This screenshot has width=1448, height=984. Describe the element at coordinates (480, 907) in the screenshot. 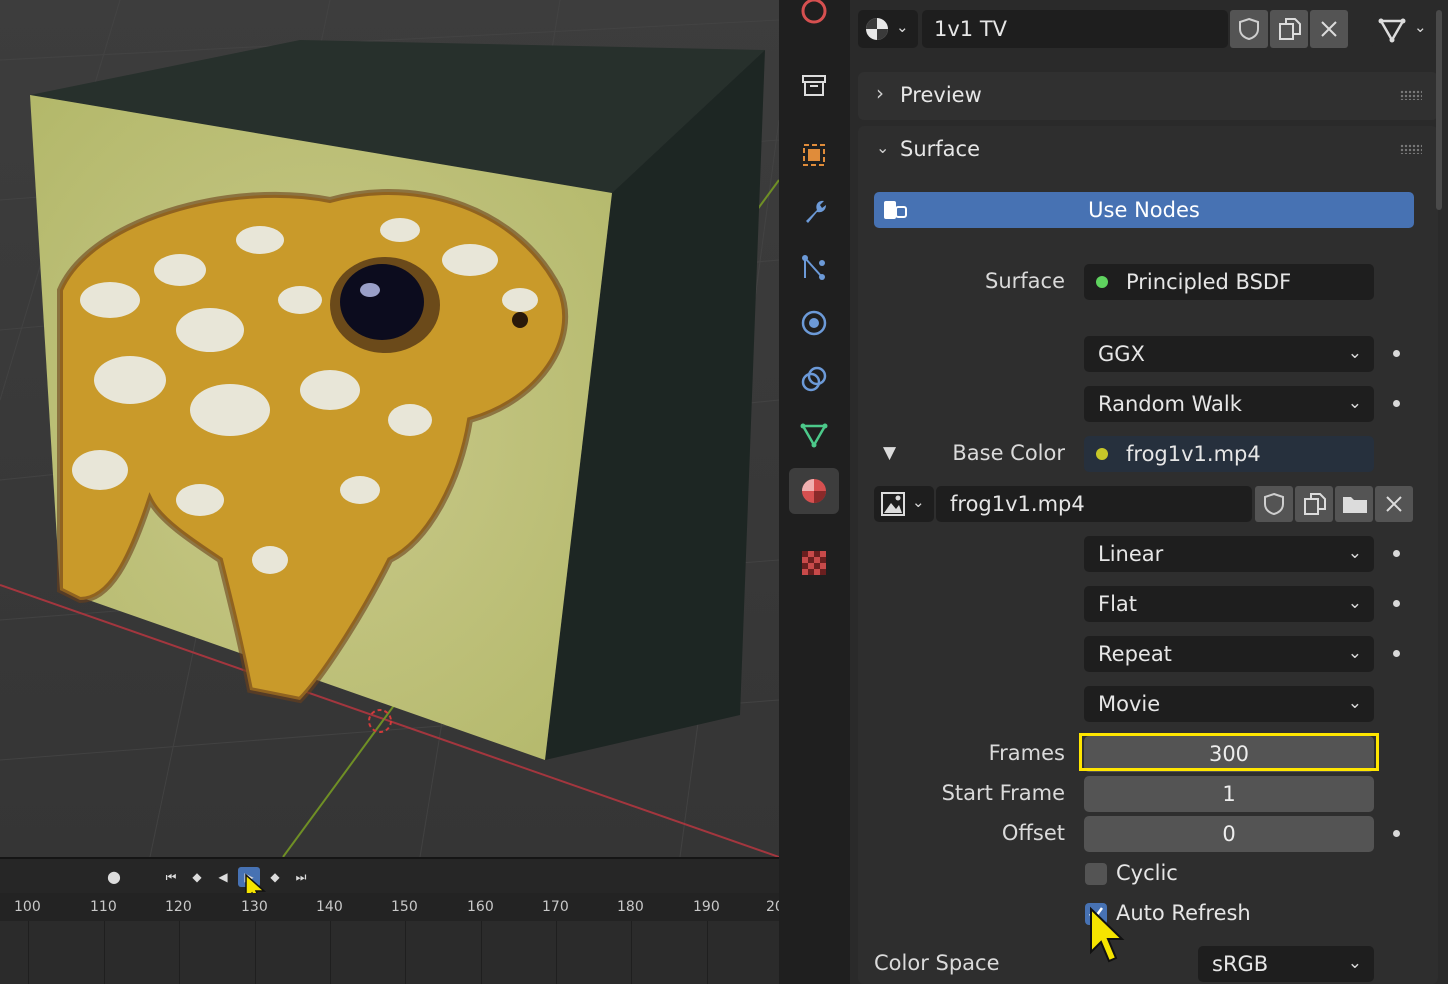

I see `frame-number: 160` at that location.